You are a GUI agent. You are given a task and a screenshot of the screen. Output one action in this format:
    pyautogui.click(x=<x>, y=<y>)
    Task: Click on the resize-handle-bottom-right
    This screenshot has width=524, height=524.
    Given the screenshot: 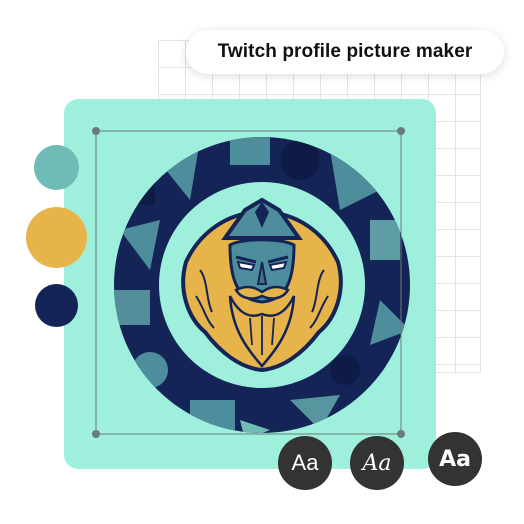 What is the action you would take?
    pyautogui.click(x=401, y=434)
    